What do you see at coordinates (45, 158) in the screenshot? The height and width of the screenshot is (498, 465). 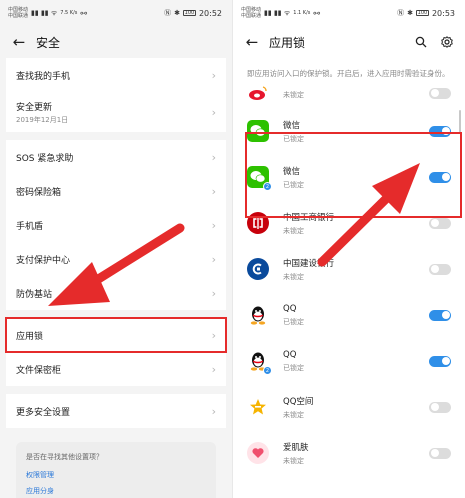 I see `item-label: SOS 紧急求助` at bounding box center [45, 158].